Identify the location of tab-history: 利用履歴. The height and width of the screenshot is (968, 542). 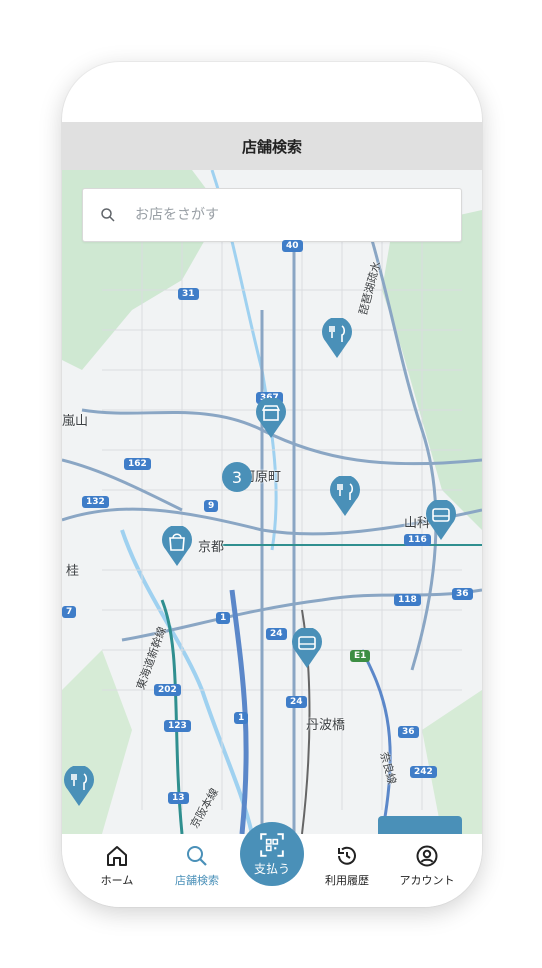
(347, 866).